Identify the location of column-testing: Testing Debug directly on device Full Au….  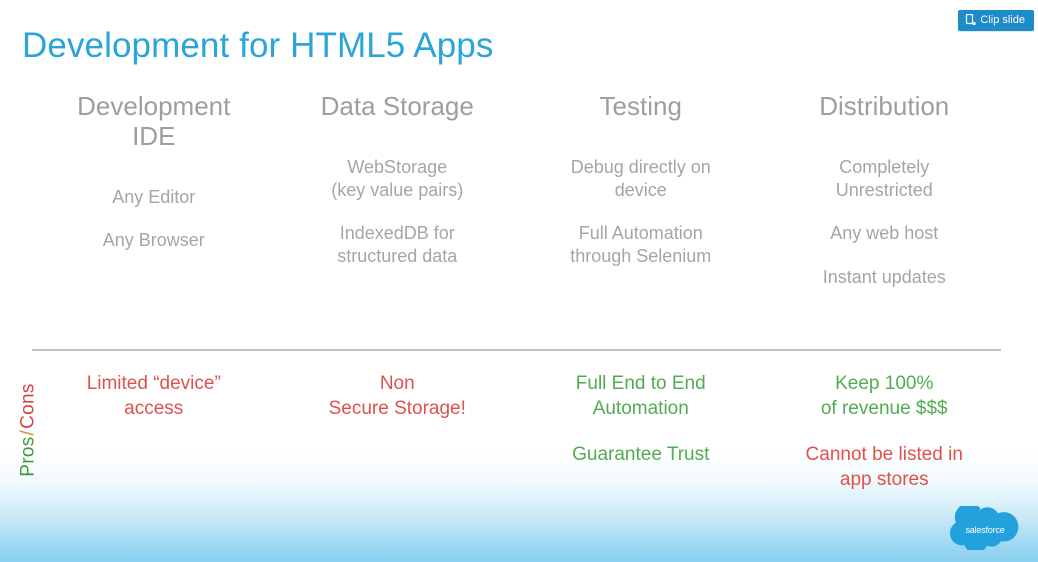
(641, 190).